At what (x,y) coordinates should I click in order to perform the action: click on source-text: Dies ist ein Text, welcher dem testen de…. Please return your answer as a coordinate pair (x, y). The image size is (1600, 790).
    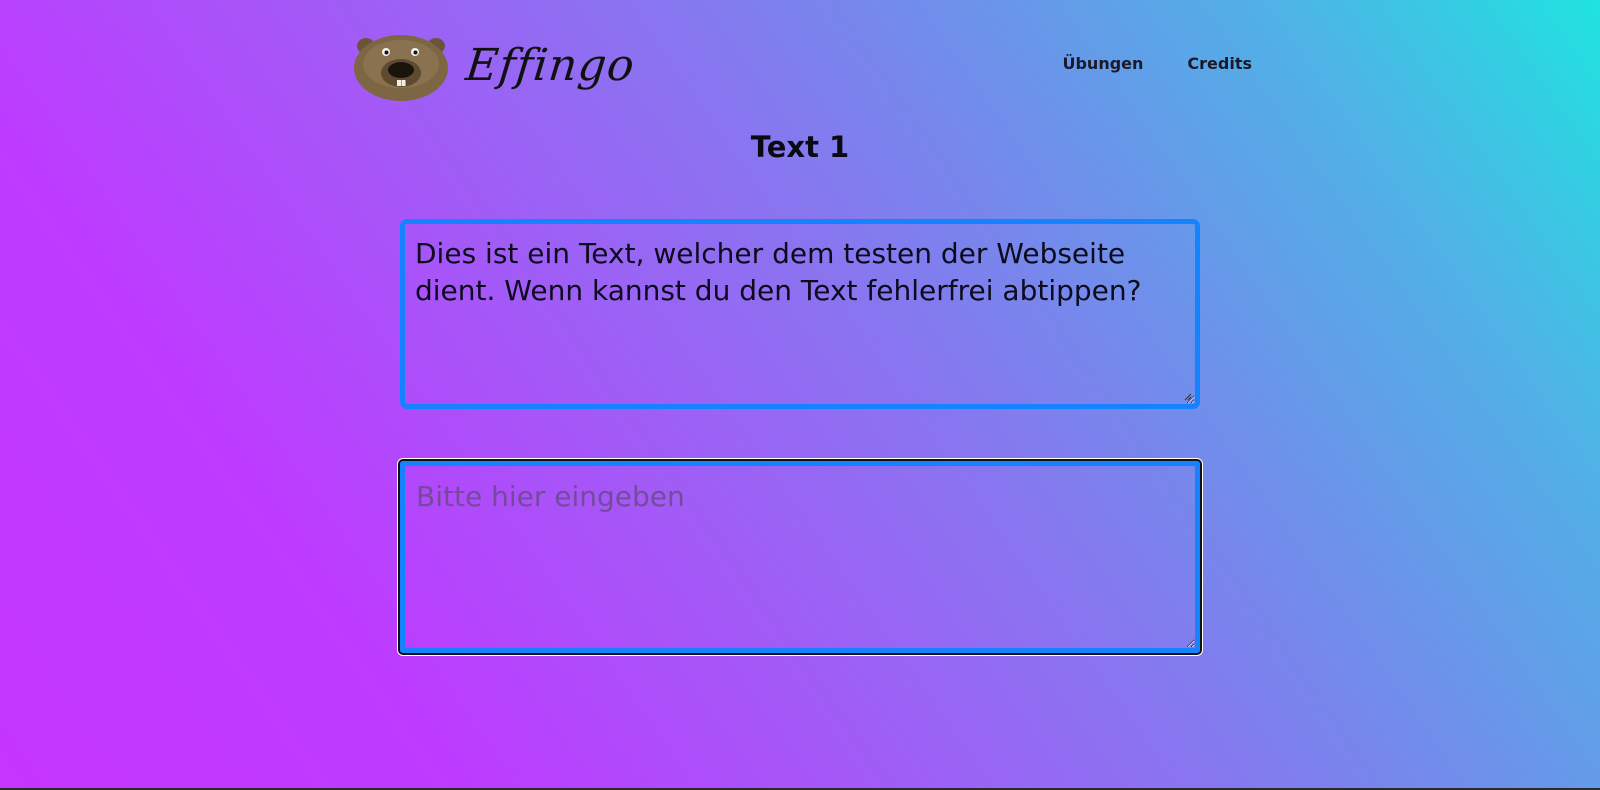
    Looking at the image, I should click on (778, 272).